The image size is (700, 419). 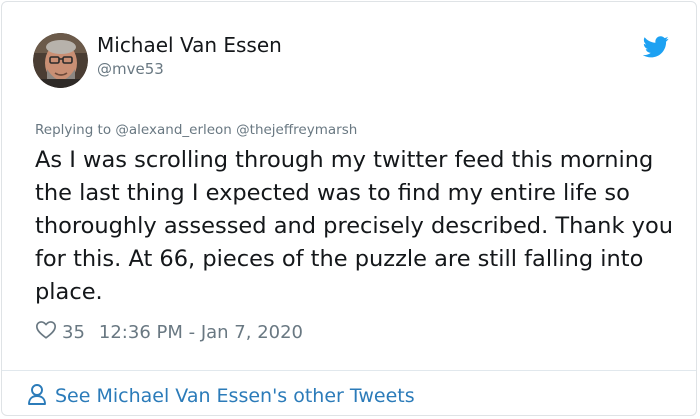 I want to click on tweet-meta: 35 12:36 PM - Jan 7, 2020, so click(x=169, y=332).